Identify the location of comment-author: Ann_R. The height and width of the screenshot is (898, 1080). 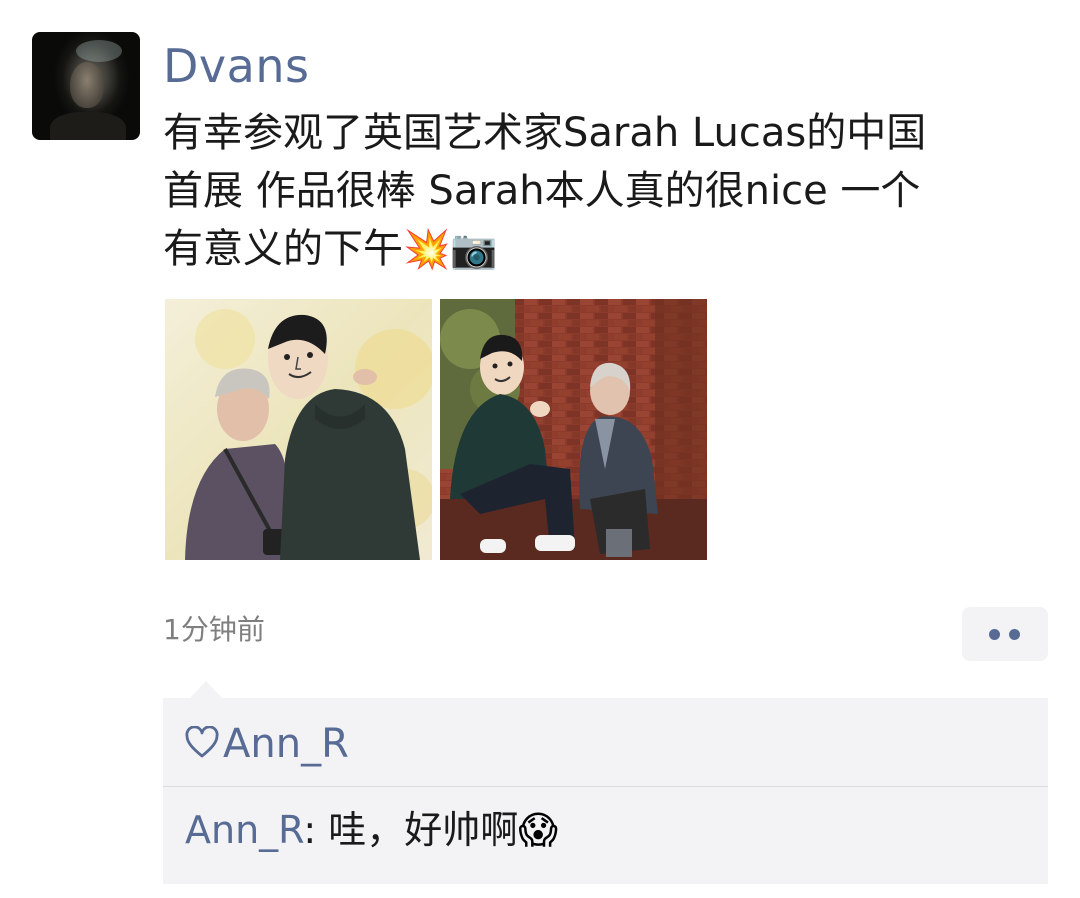
(244, 830).